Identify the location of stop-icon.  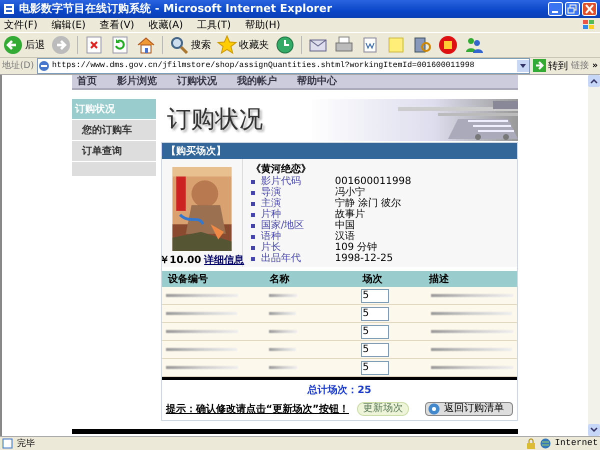
(94, 44).